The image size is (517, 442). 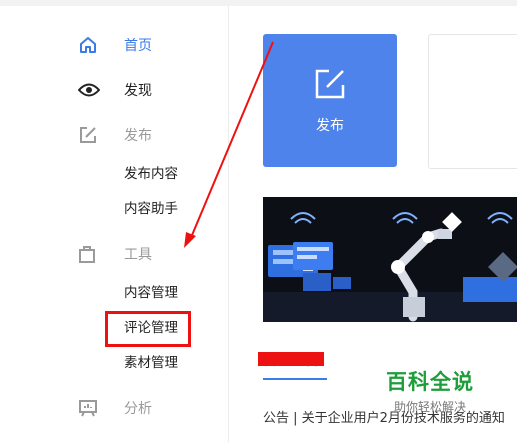 I want to click on sidebar-item-tools: 工具, so click(x=115, y=254).